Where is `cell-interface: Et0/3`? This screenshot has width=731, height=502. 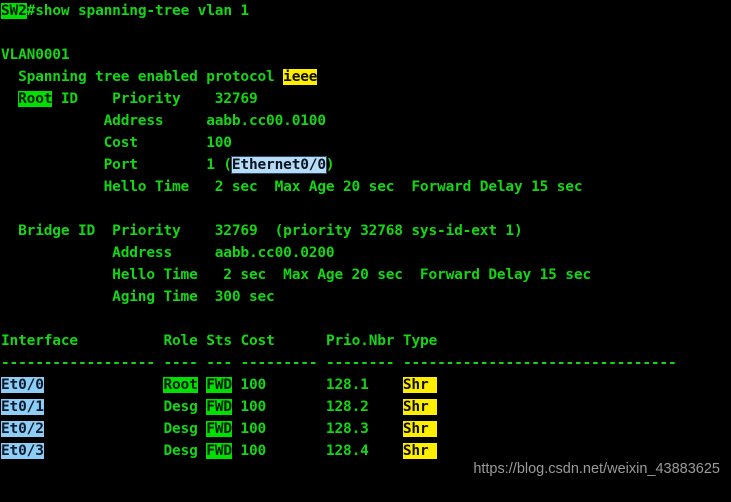 cell-interface: Et0/3 is located at coordinates (22, 451).